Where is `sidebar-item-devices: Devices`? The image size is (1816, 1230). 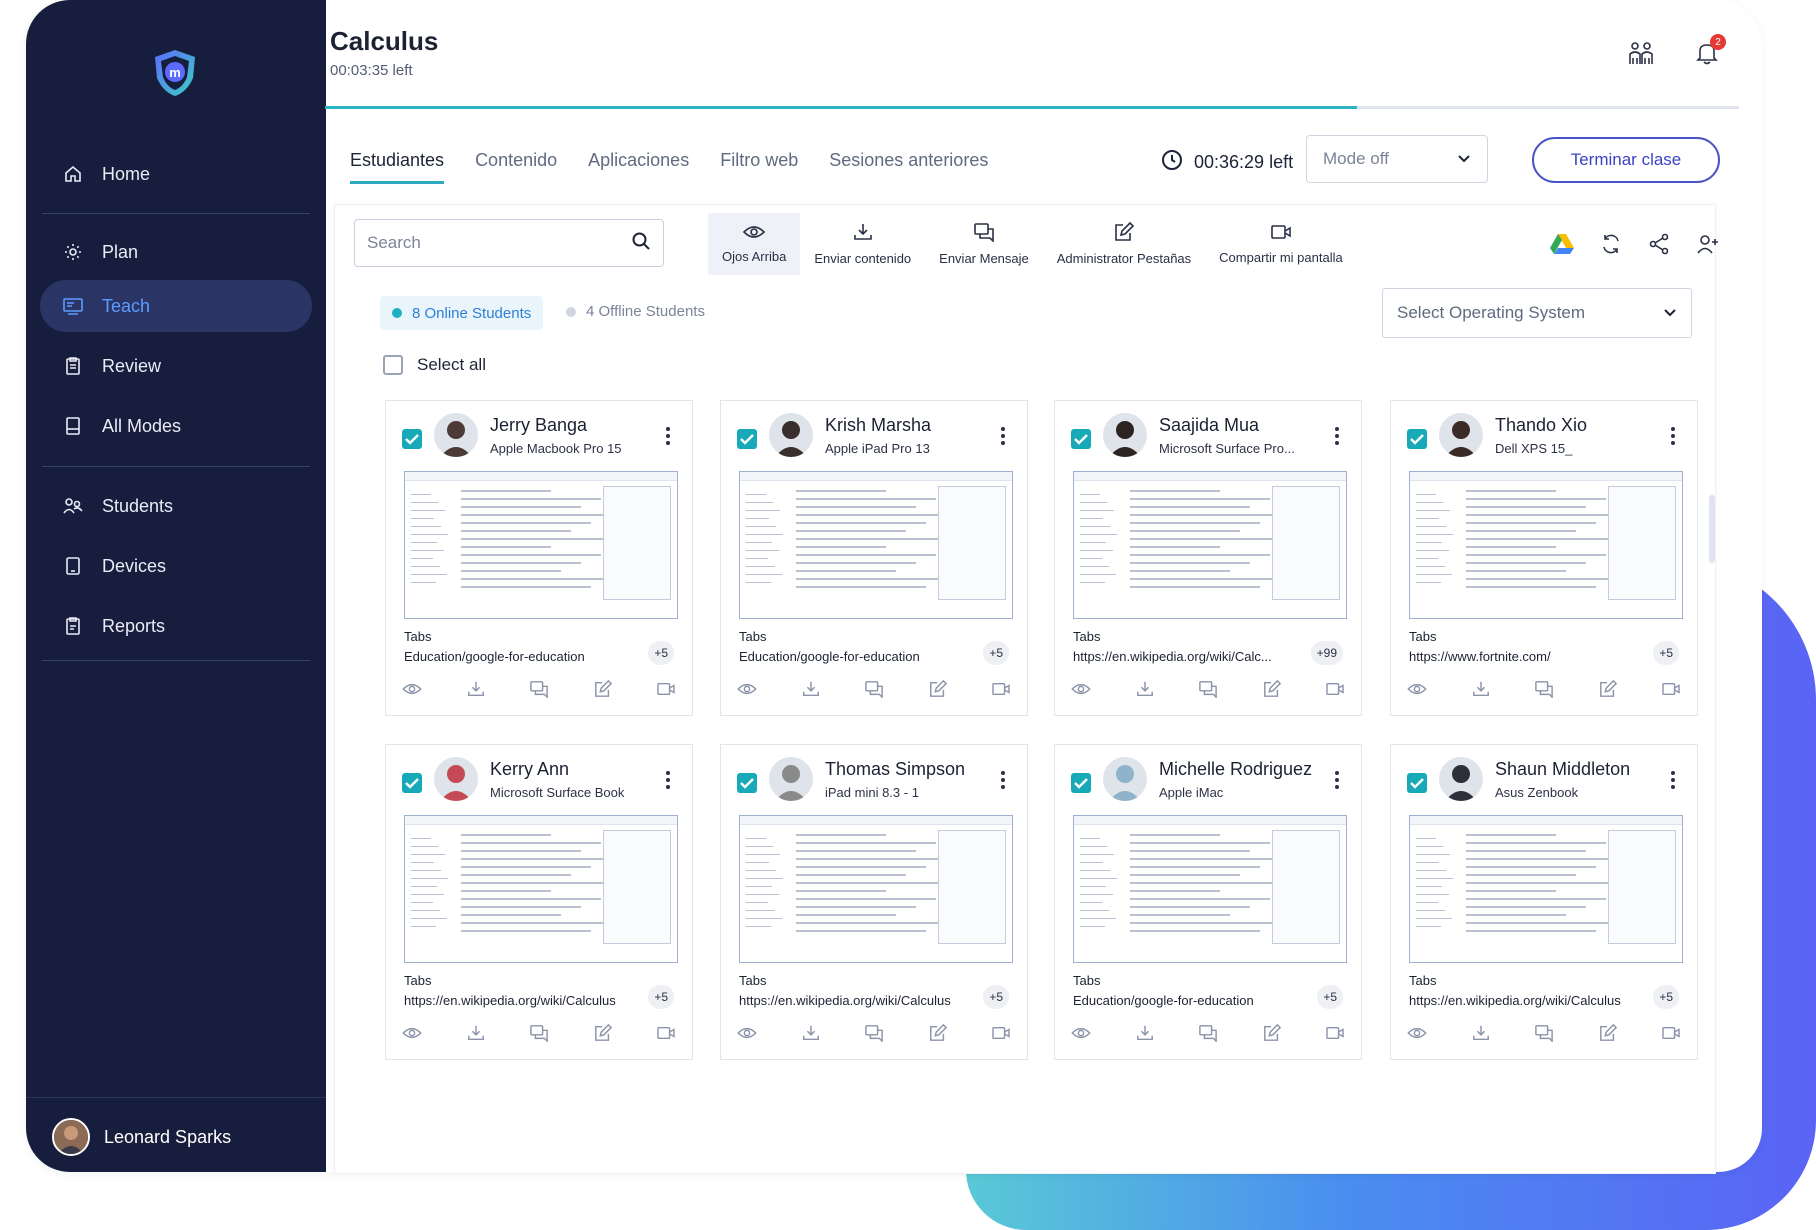 sidebar-item-devices: Devices is located at coordinates (176, 566).